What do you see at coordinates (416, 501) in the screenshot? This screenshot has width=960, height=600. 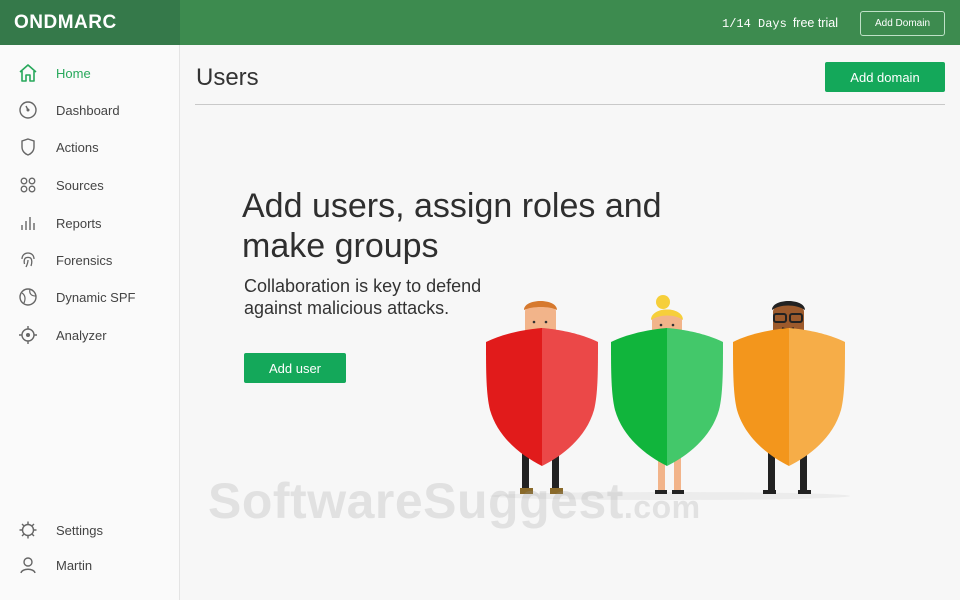 I see `watermark-text: SoftwareSuggest` at bounding box center [416, 501].